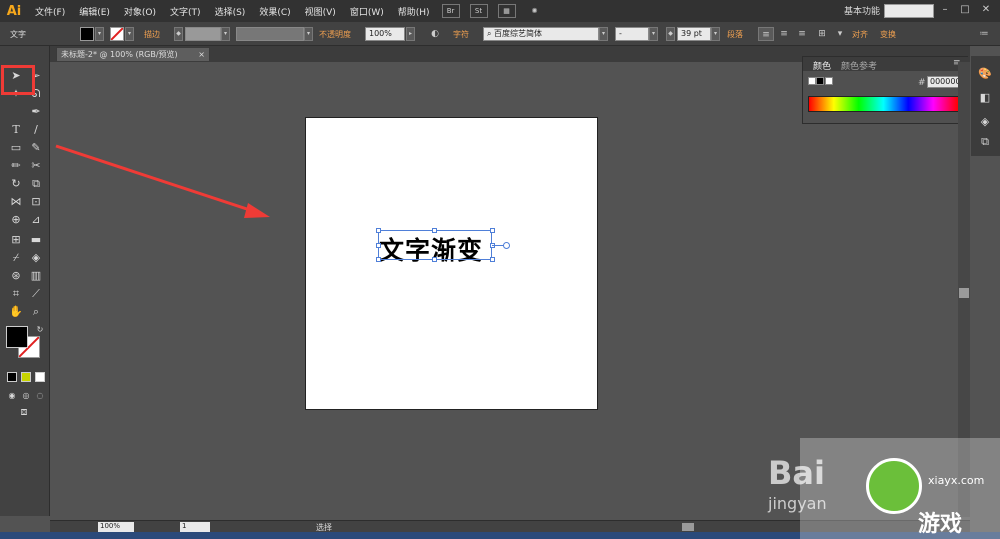 The height and width of the screenshot is (539, 1000). I want to click on right-dock: 🎨 ◧ ◈ ⧉, so click(985, 106).